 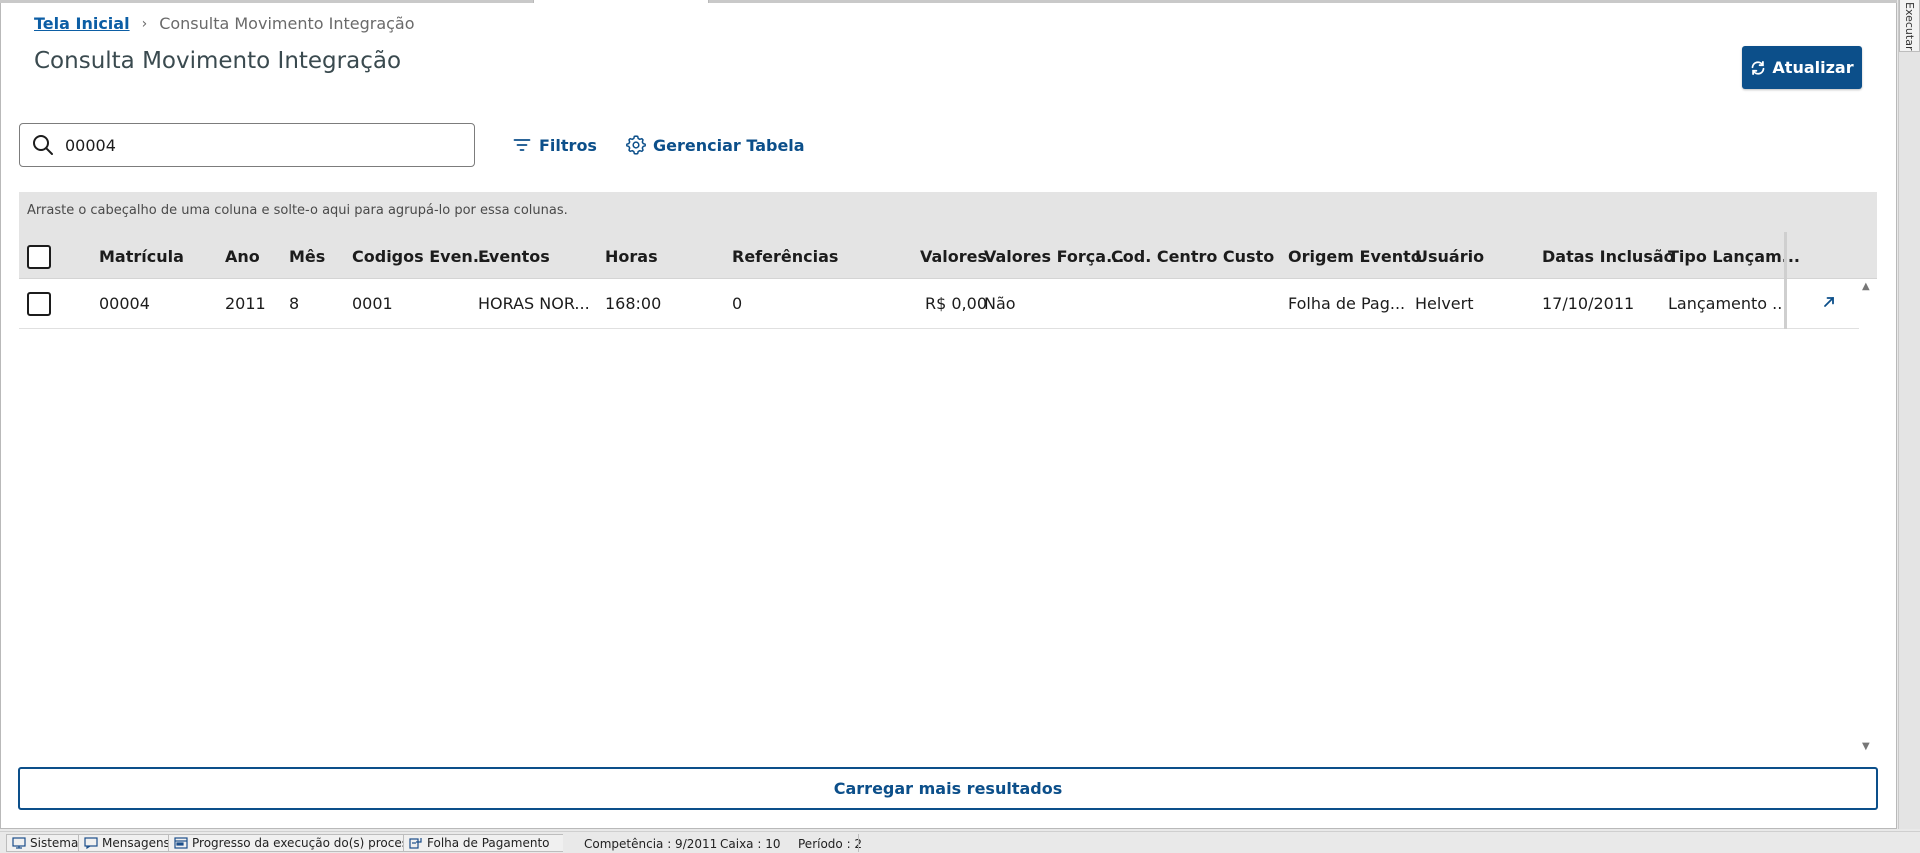 What do you see at coordinates (294, 303) in the screenshot?
I see `cell-mes: 8` at bounding box center [294, 303].